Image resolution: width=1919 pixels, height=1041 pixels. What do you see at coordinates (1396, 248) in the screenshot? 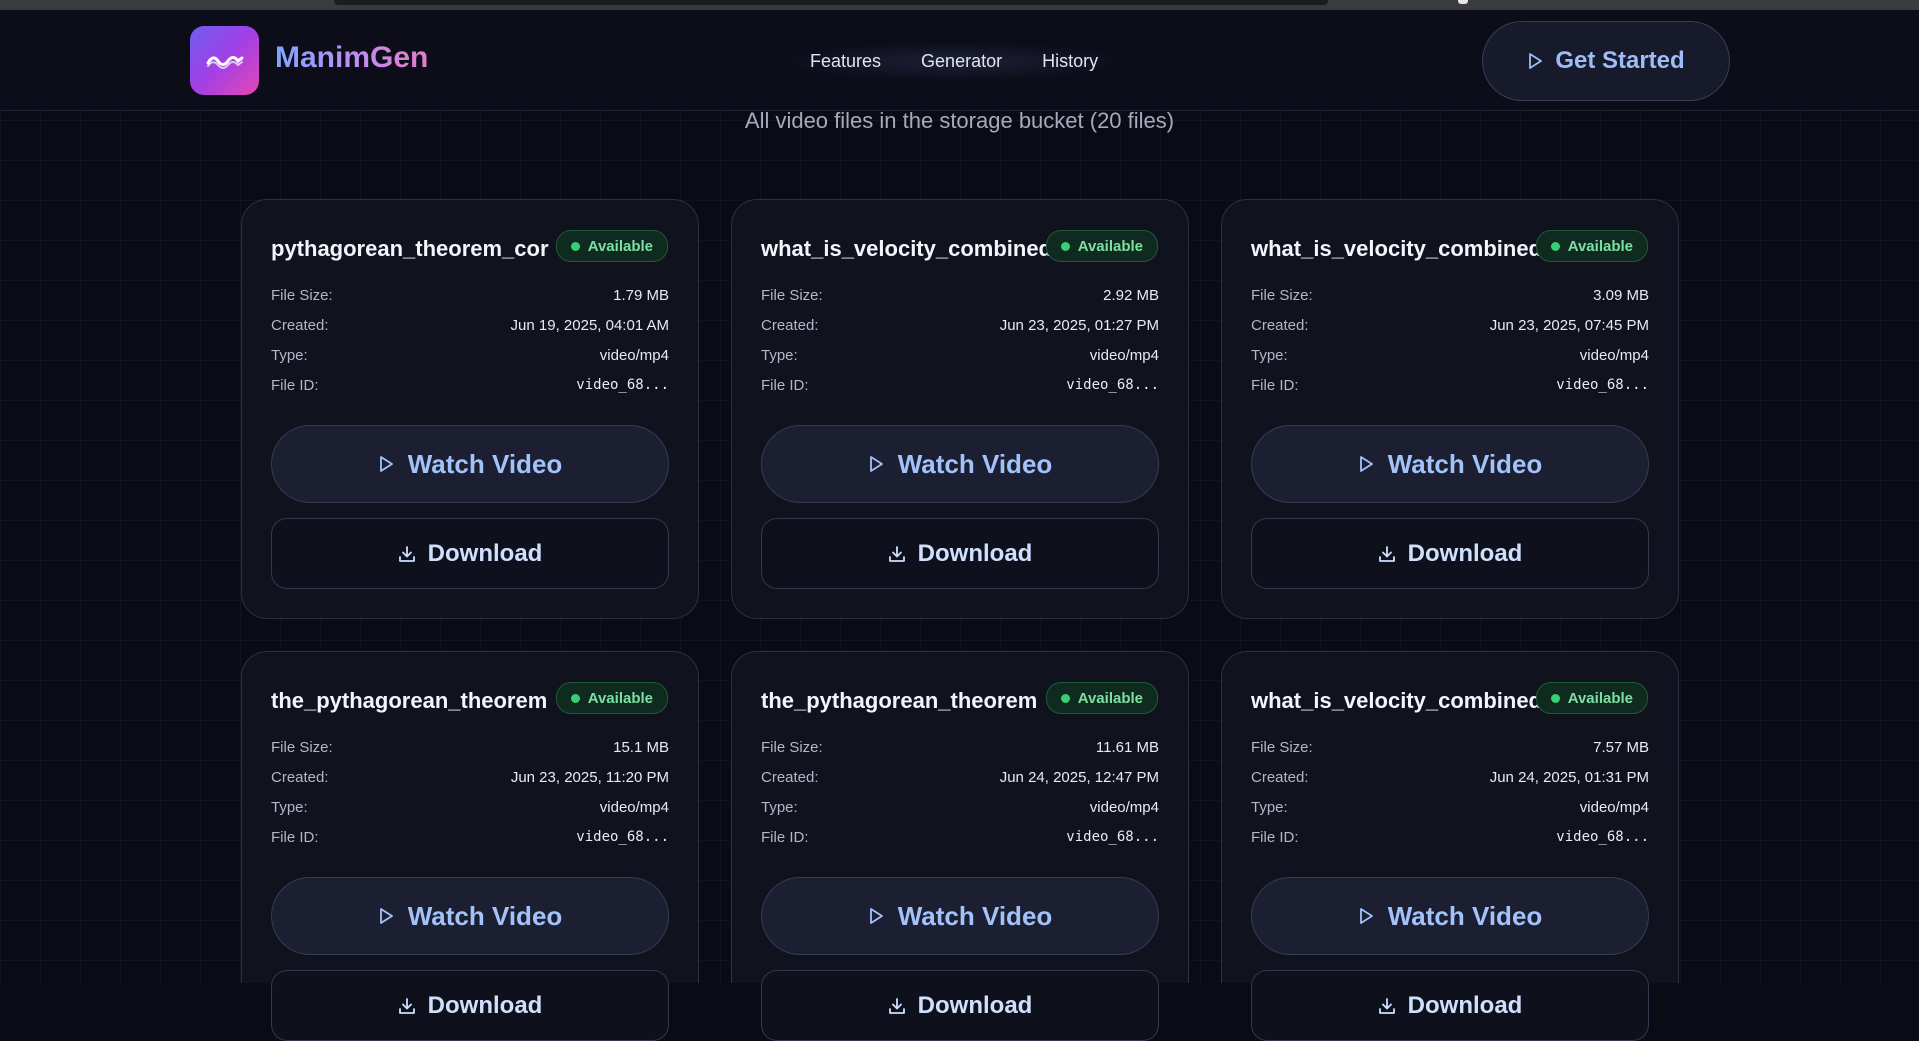
I see `video-title: what_is_velocity_combined` at bounding box center [1396, 248].